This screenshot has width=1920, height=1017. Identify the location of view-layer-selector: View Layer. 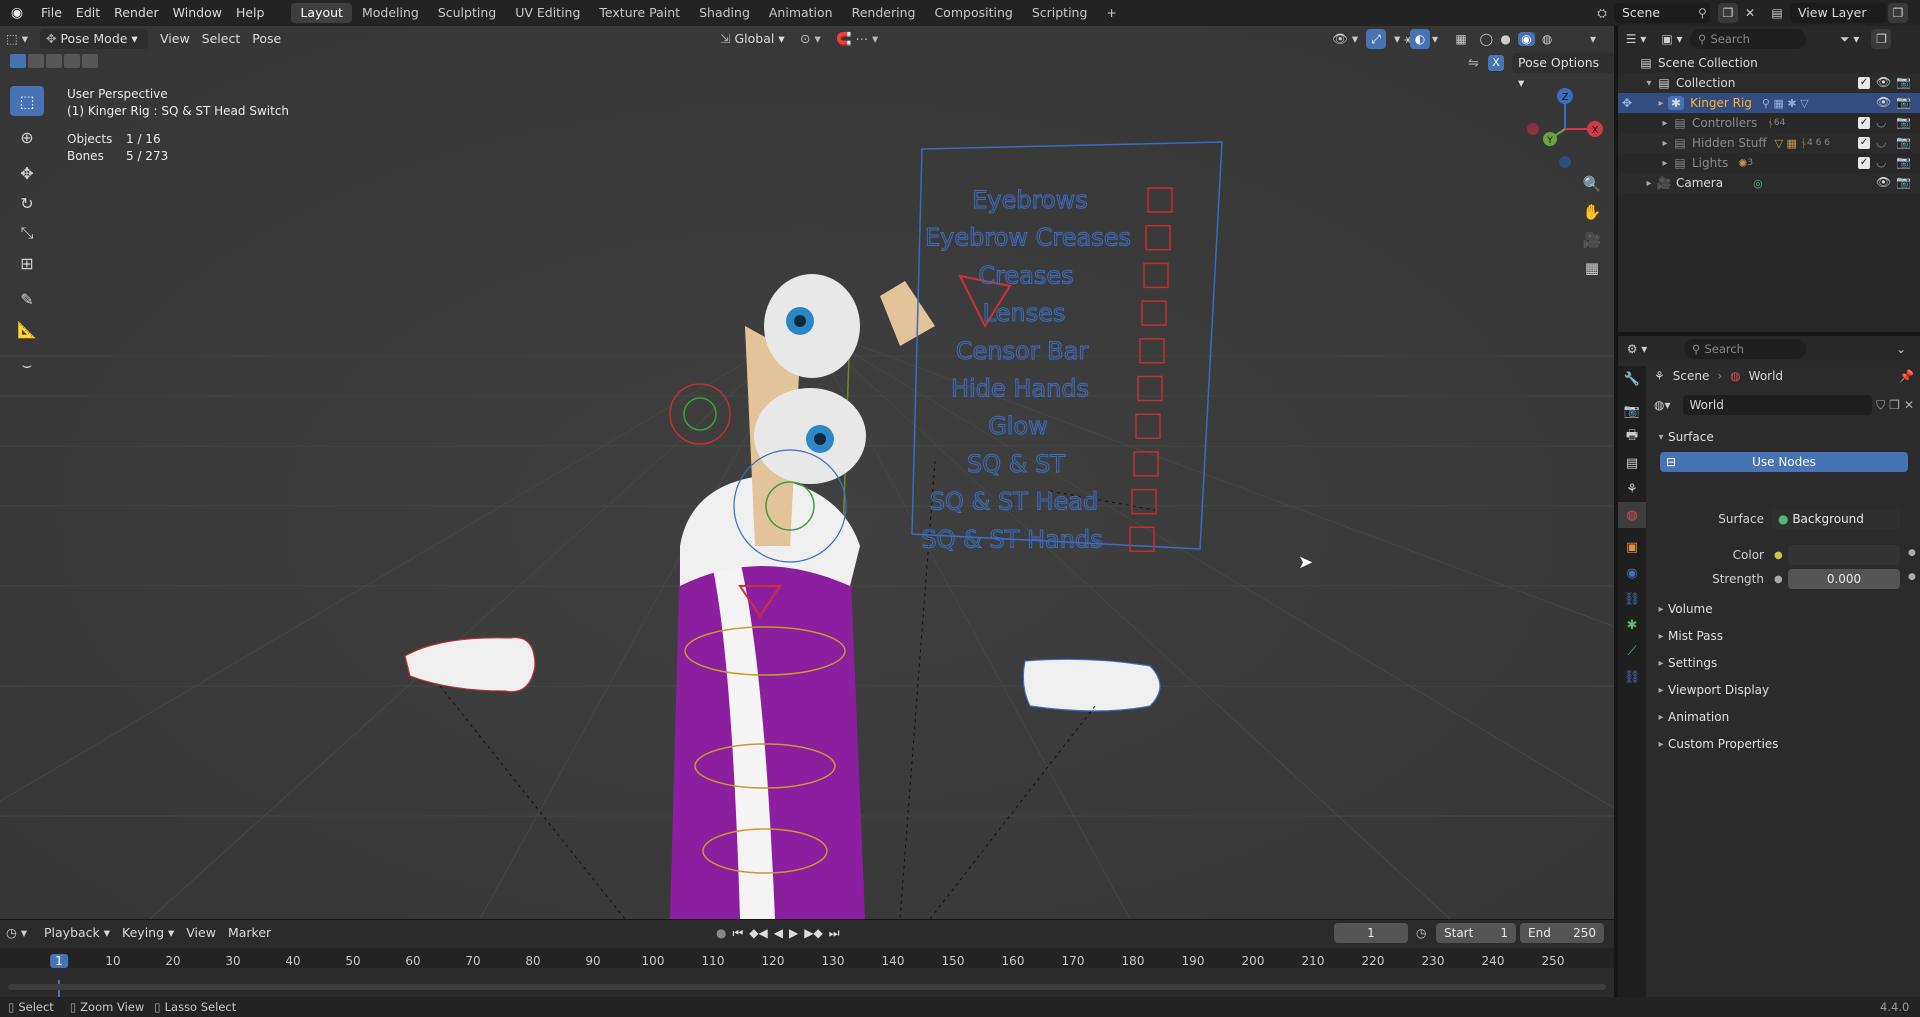
(1838, 13).